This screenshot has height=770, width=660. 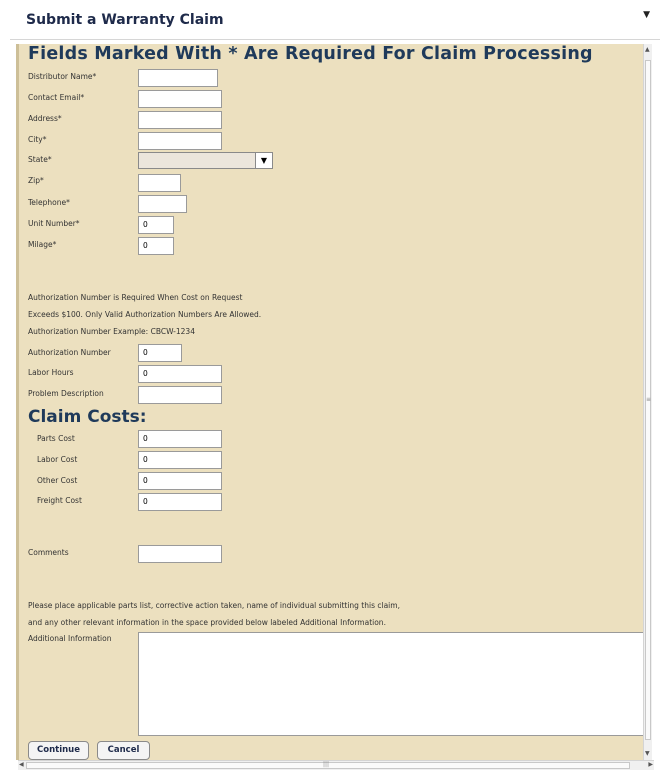 I want to click on state-label: State*, so click(x=40, y=159).